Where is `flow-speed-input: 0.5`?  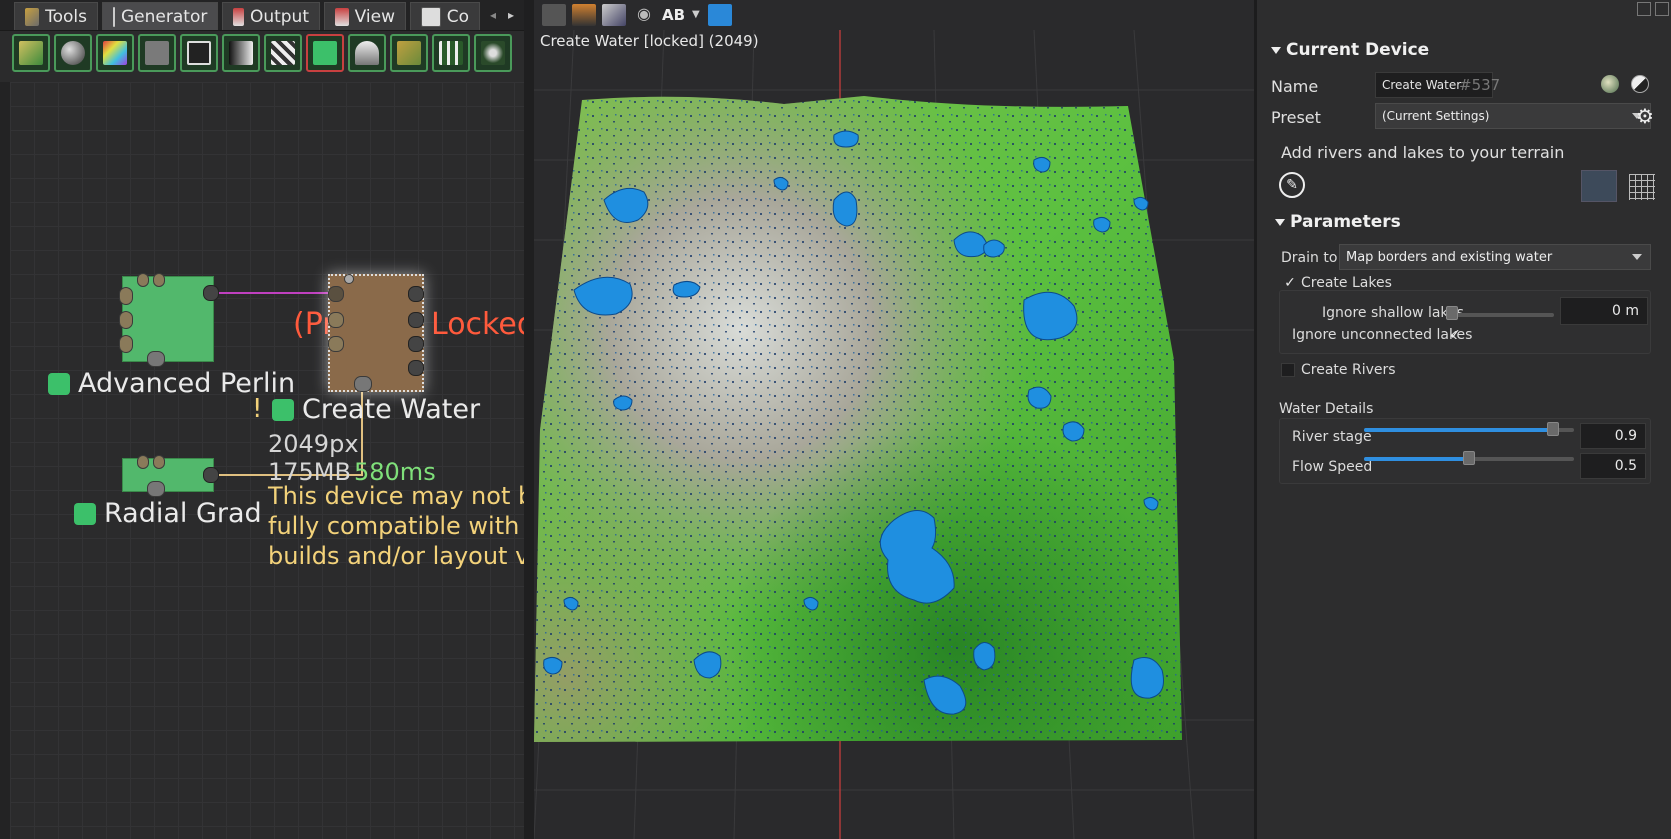 flow-speed-input: 0.5 is located at coordinates (1613, 466).